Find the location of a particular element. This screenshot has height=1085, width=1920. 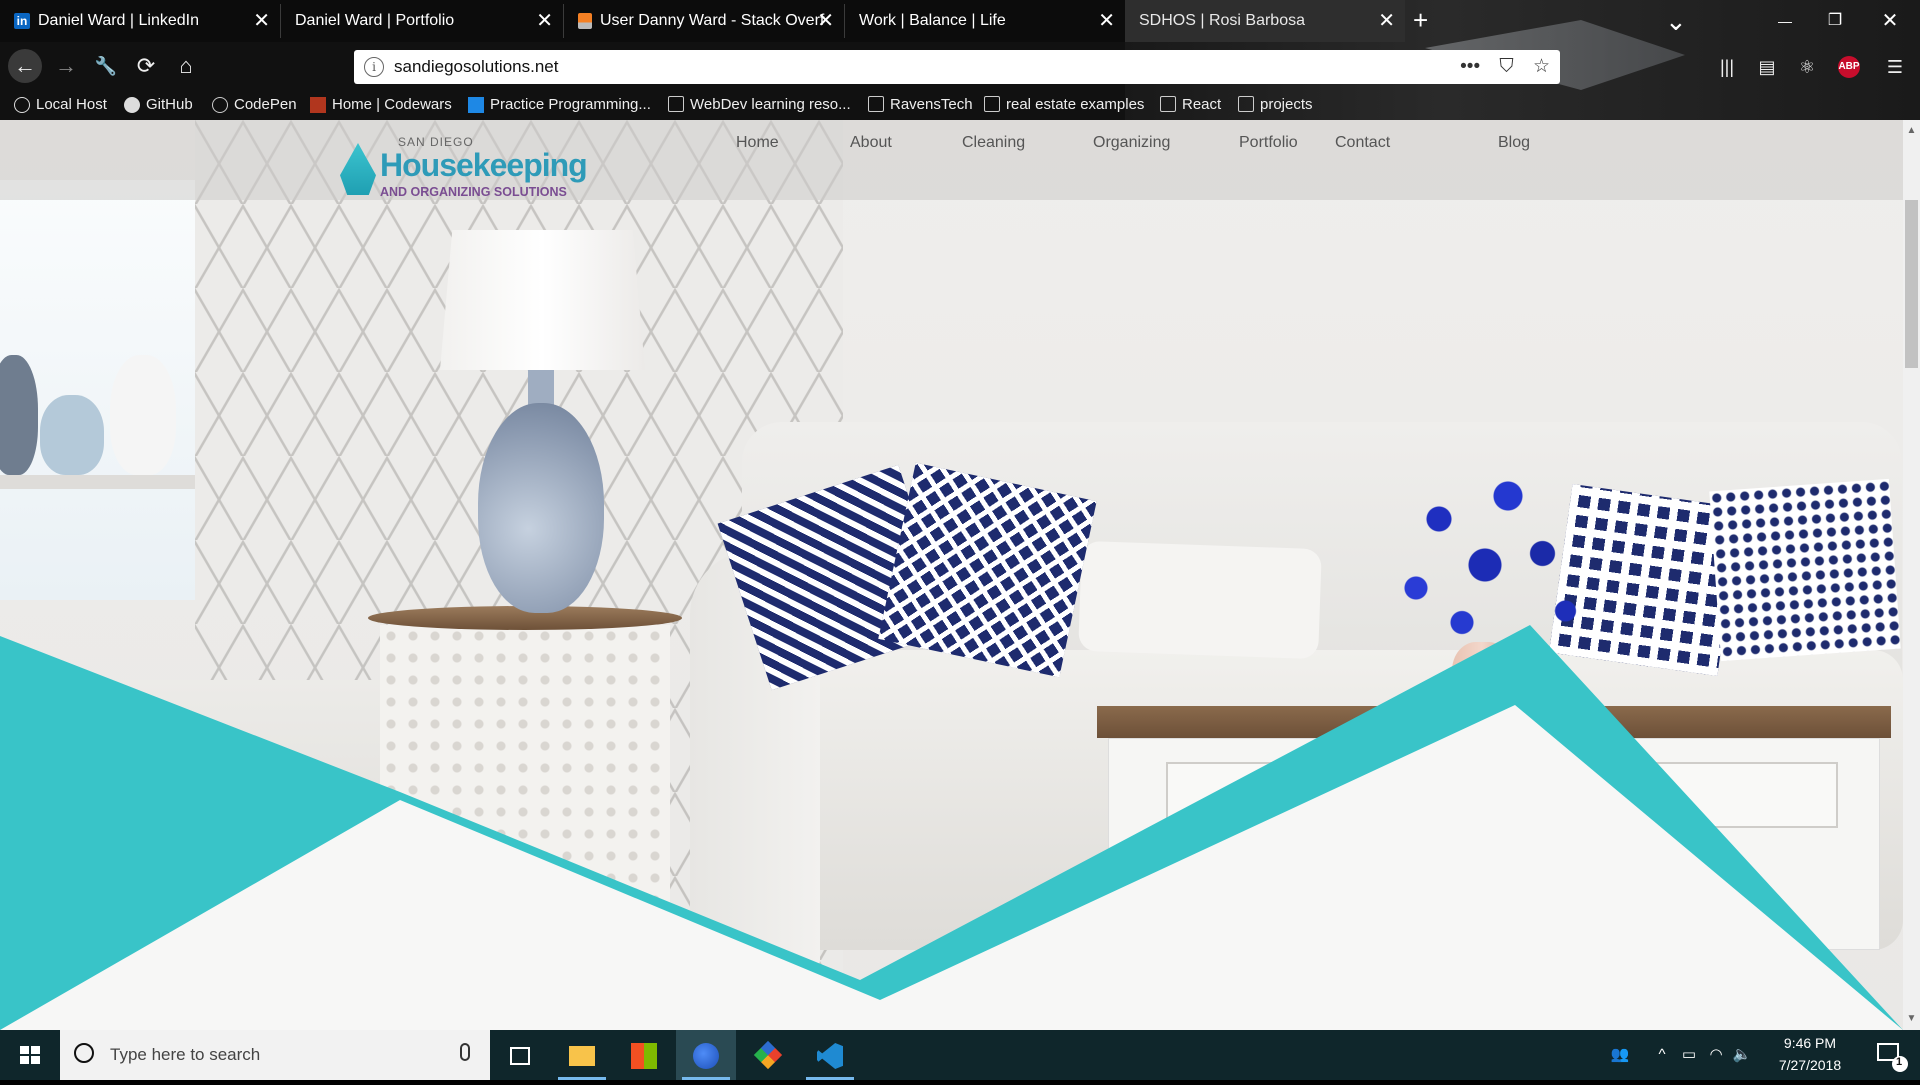

bookmark-label: RavensTech is located at coordinates (931, 104).